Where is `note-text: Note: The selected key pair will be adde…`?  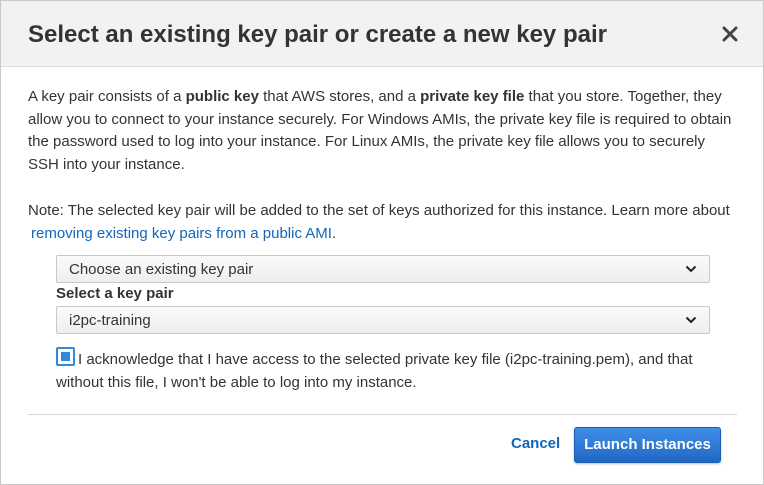 note-text: Note: The selected key pair will be adde… is located at coordinates (379, 210).